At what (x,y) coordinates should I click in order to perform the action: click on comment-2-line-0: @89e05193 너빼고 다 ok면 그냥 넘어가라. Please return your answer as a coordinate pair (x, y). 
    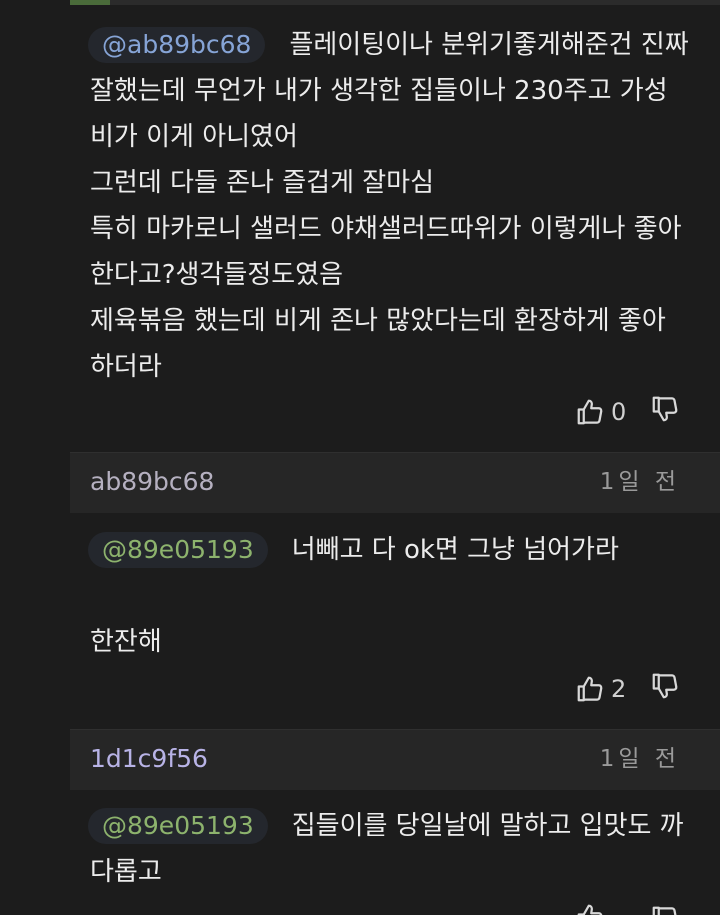
    Looking at the image, I should click on (394, 550).